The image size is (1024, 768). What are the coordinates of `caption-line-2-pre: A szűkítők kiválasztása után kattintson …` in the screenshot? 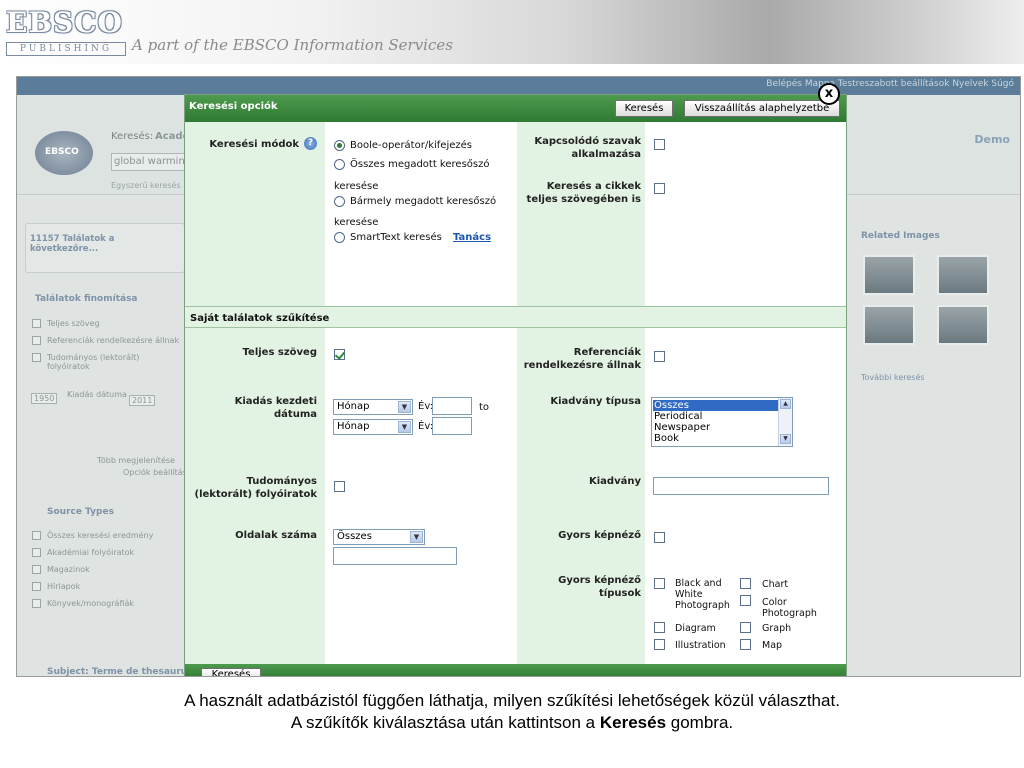 It's located at (445, 722).